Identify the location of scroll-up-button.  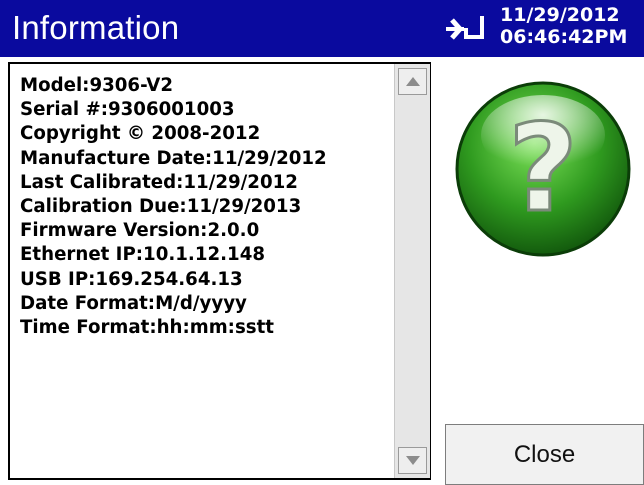
(412, 81).